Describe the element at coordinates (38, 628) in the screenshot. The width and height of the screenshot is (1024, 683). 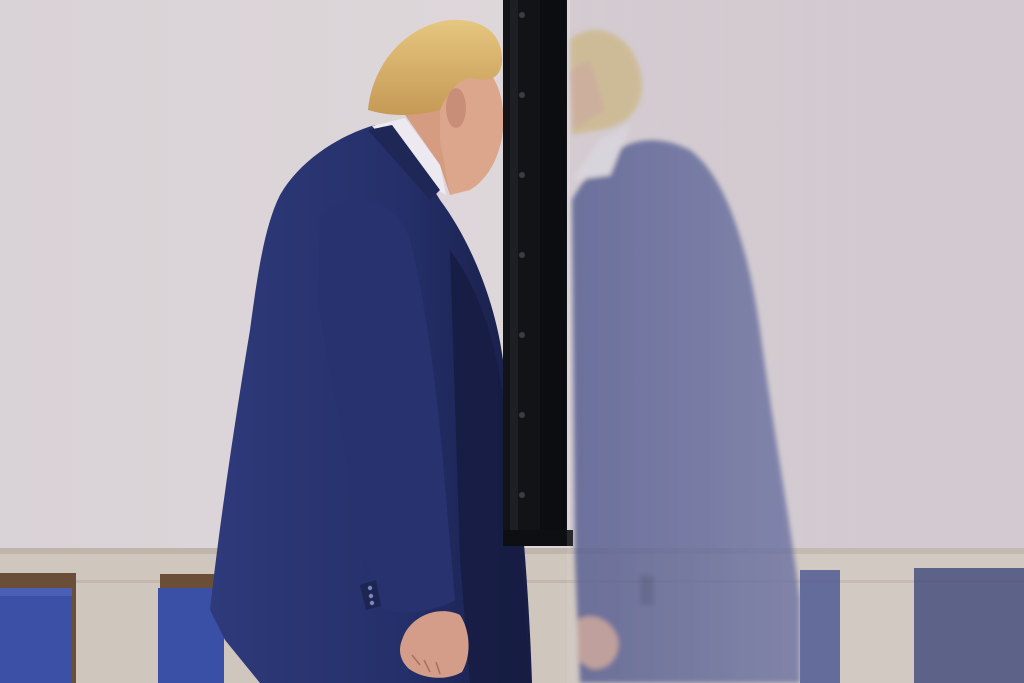
I see `chair-left` at that location.